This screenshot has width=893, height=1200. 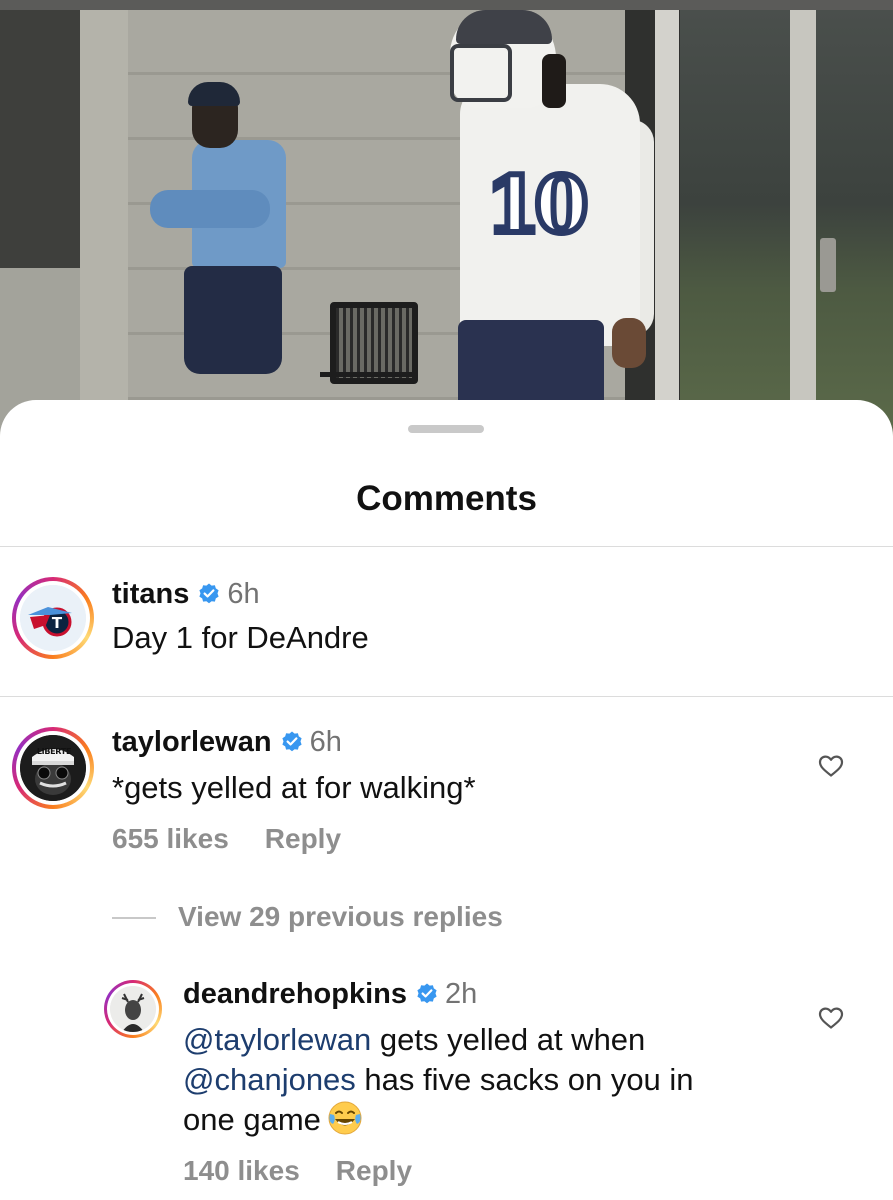 I want to click on status-strip, so click(x=446, y=5).